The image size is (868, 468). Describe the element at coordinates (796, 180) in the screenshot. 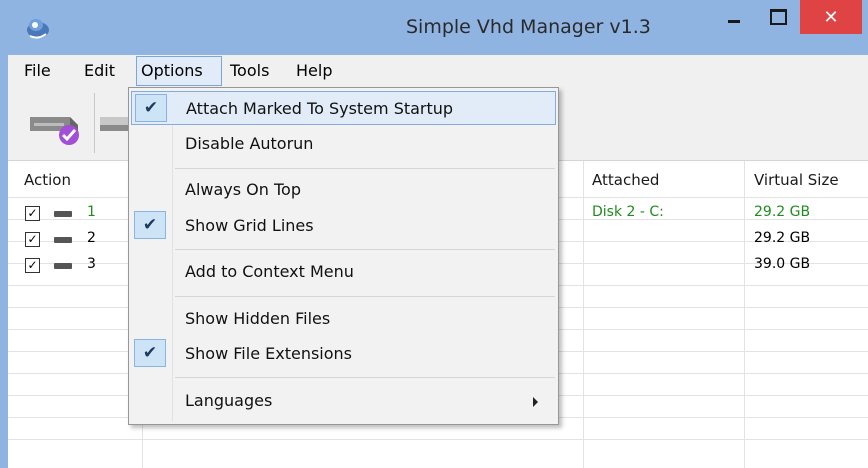

I see `column-header-virtual-size: Virtual Size` at that location.